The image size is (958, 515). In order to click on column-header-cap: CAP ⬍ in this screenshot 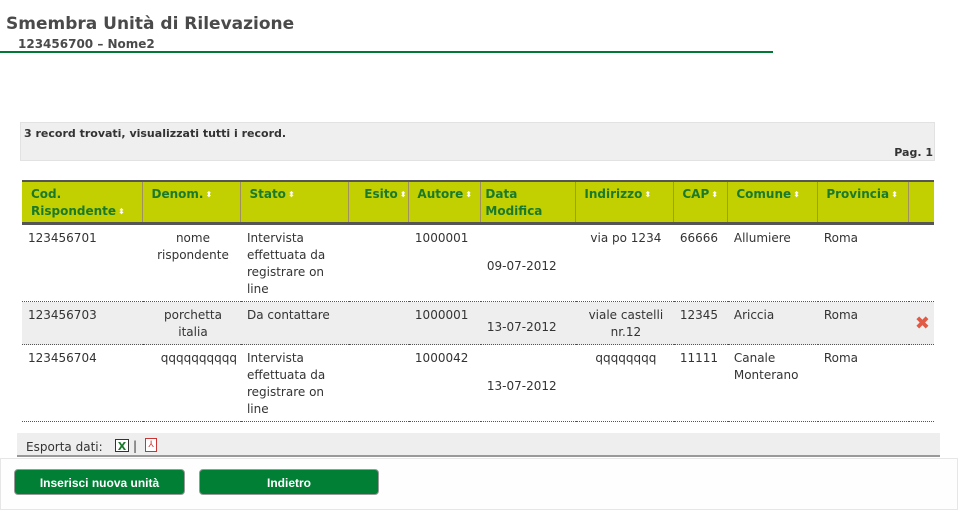, I will do `click(700, 202)`.